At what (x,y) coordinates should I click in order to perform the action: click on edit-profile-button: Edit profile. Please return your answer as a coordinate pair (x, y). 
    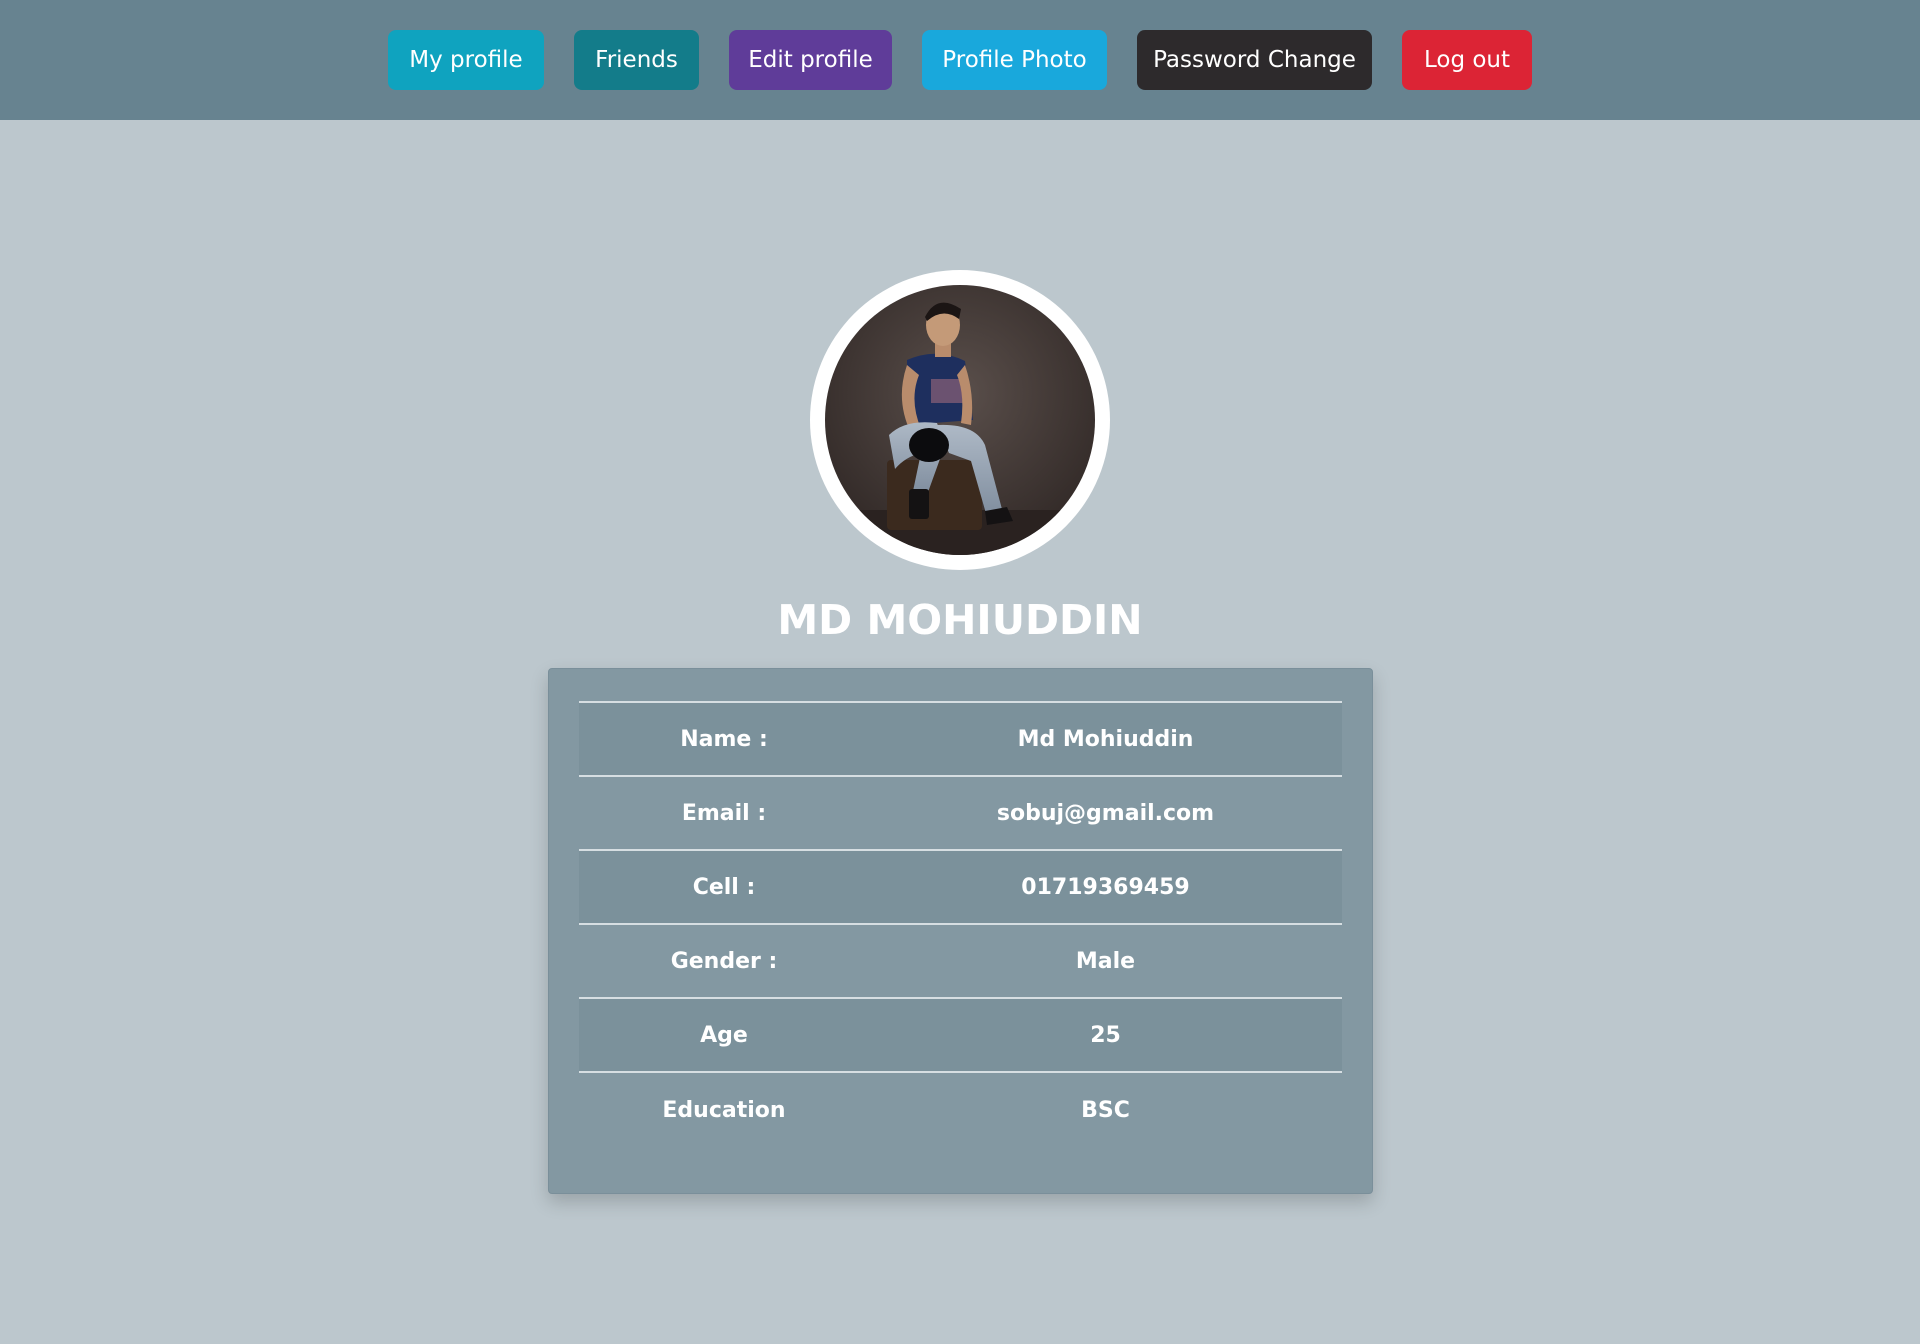
    Looking at the image, I should click on (810, 60).